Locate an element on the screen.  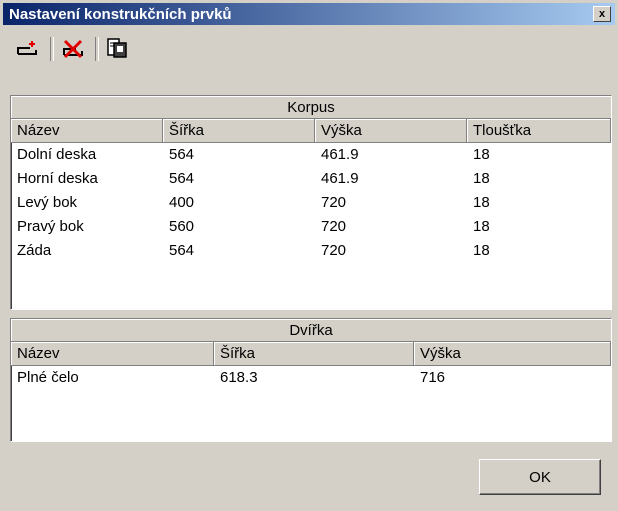
korpus-column-headers: Název Šířka Výška Tloušťka is located at coordinates (311, 131).